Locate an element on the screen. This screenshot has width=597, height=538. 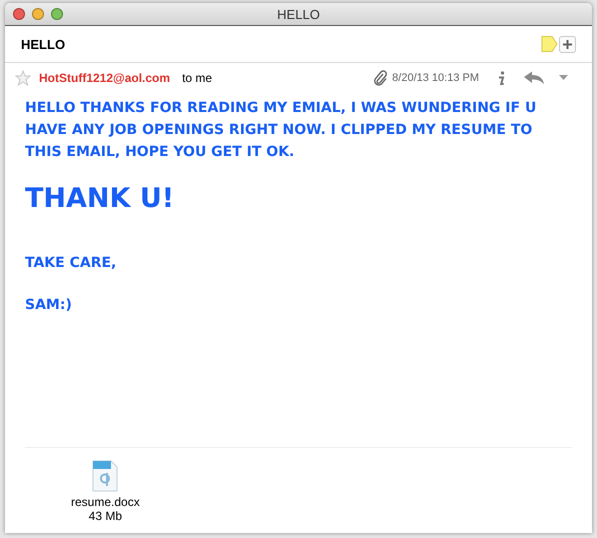
recipient-label: to me is located at coordinates (197, 78).